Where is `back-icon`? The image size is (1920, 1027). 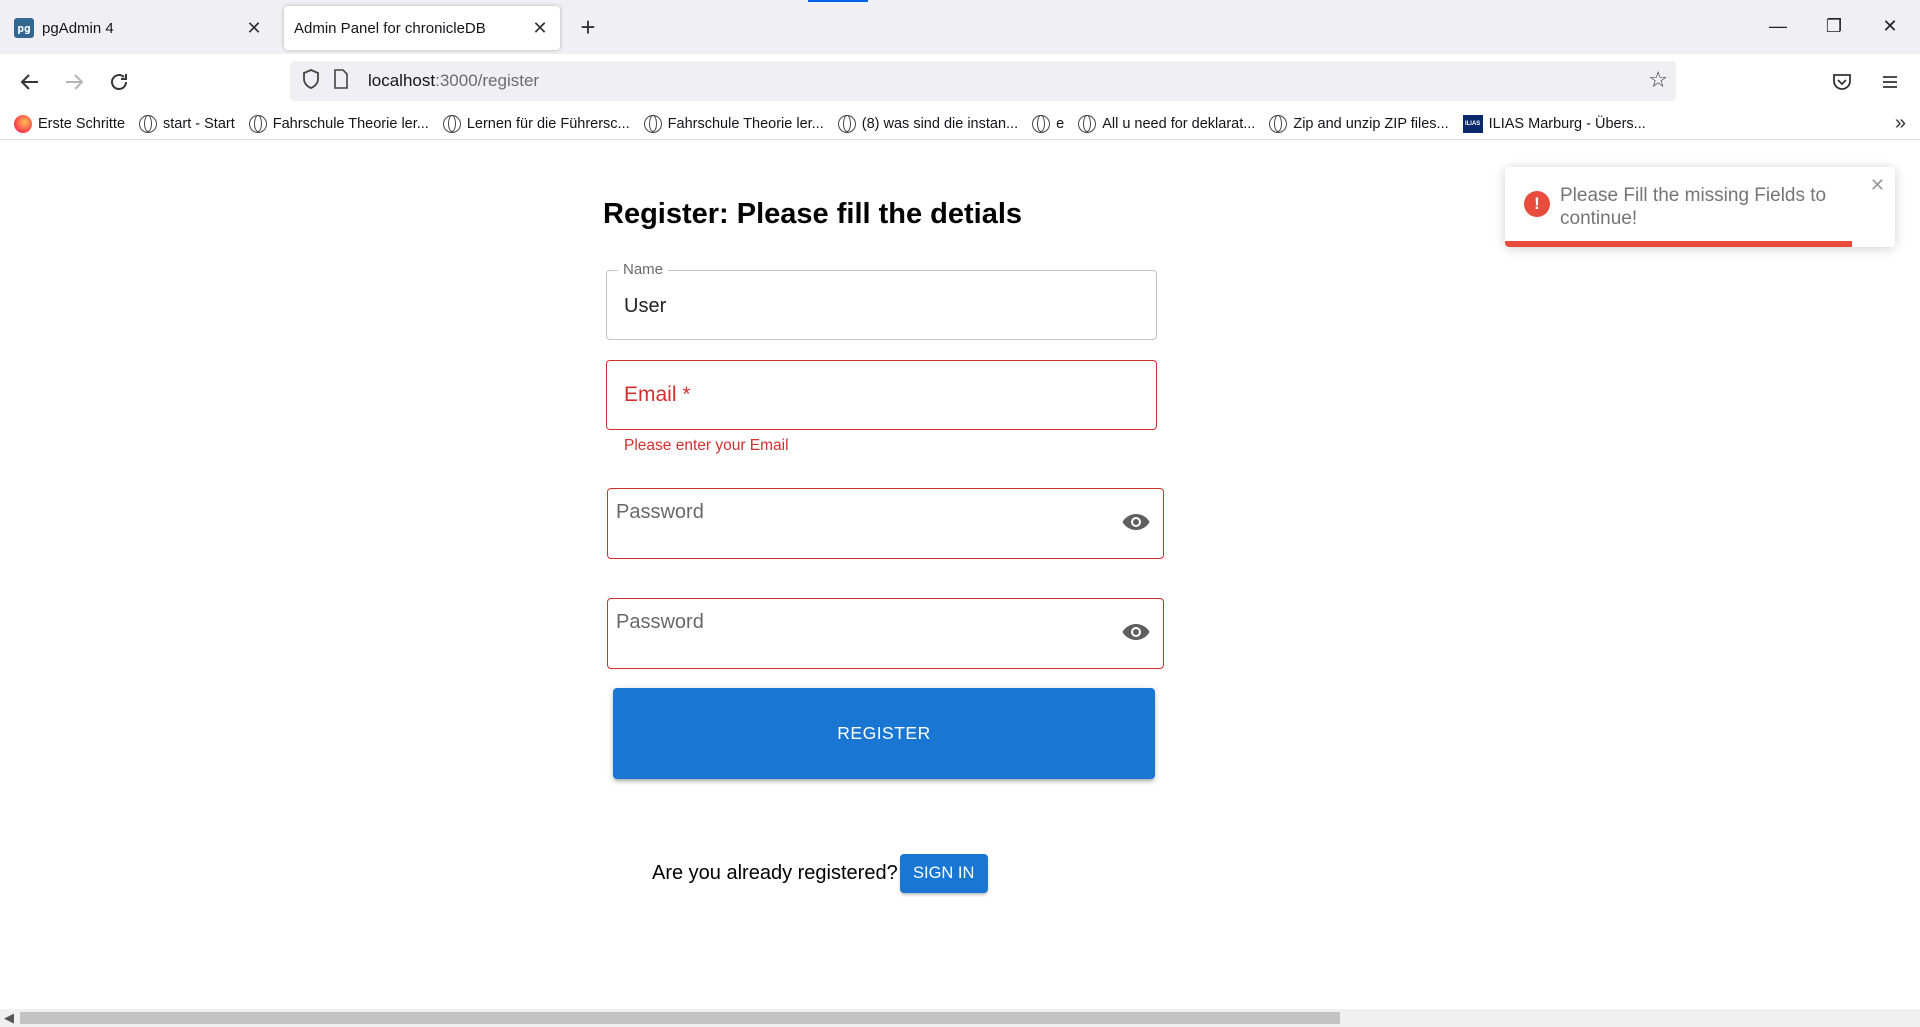 back-icon is located at coordinates (30, 82).